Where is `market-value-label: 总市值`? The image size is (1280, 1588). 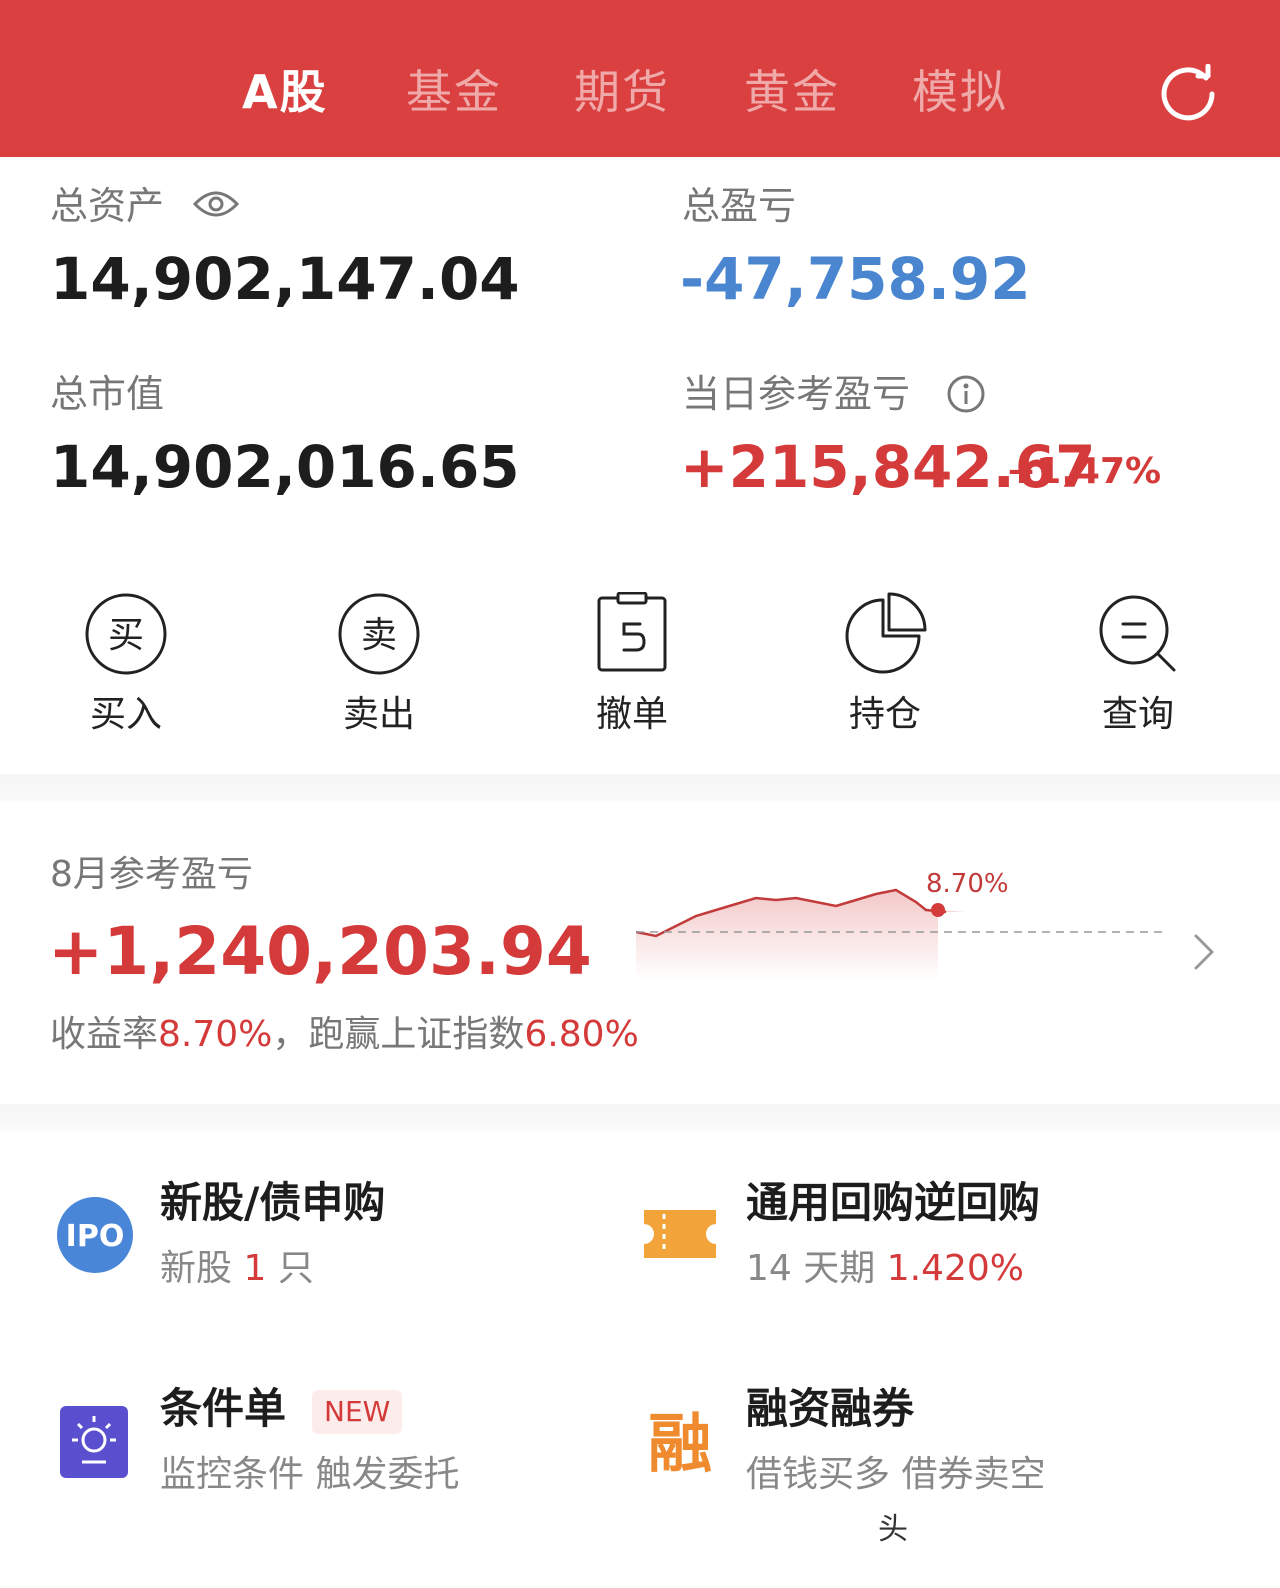
market-value-label: 总市值 is located at coordinates (107, 394).